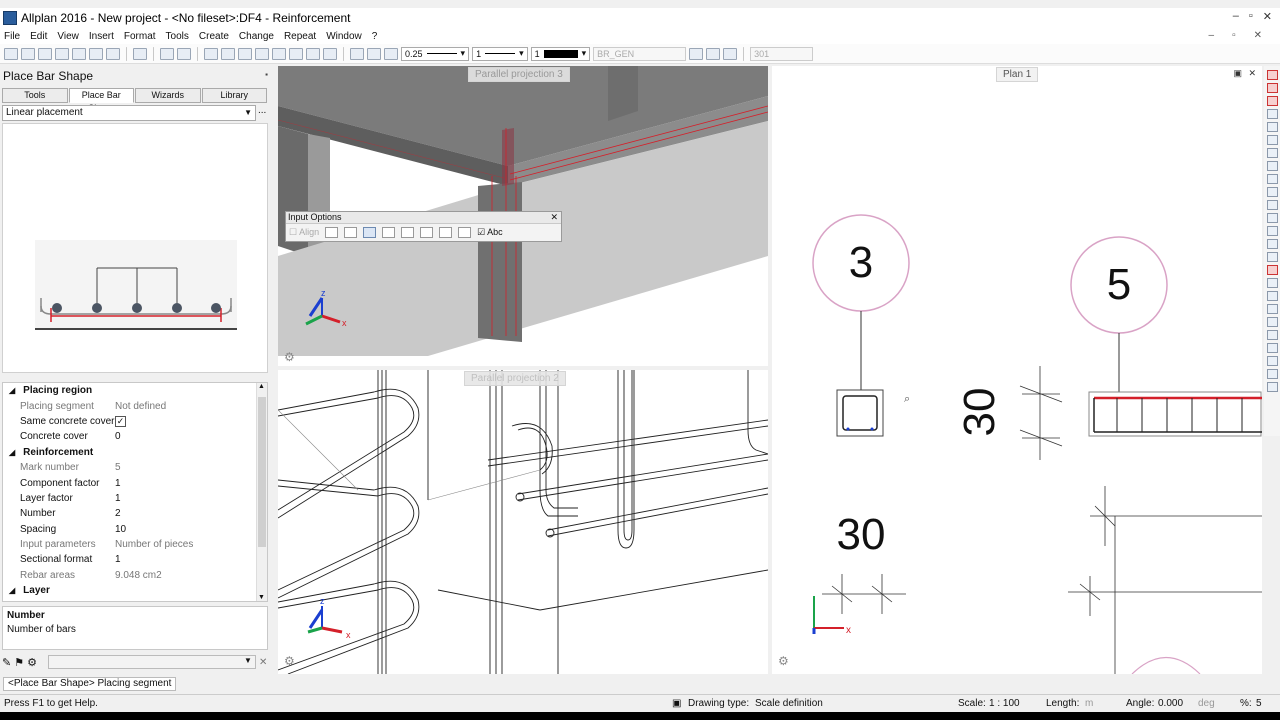 The height and width of the screenshot is (720, 1280). Describe the element at coordinates (12, 36) in the screenshot. I see `menu-file: File` at that location.